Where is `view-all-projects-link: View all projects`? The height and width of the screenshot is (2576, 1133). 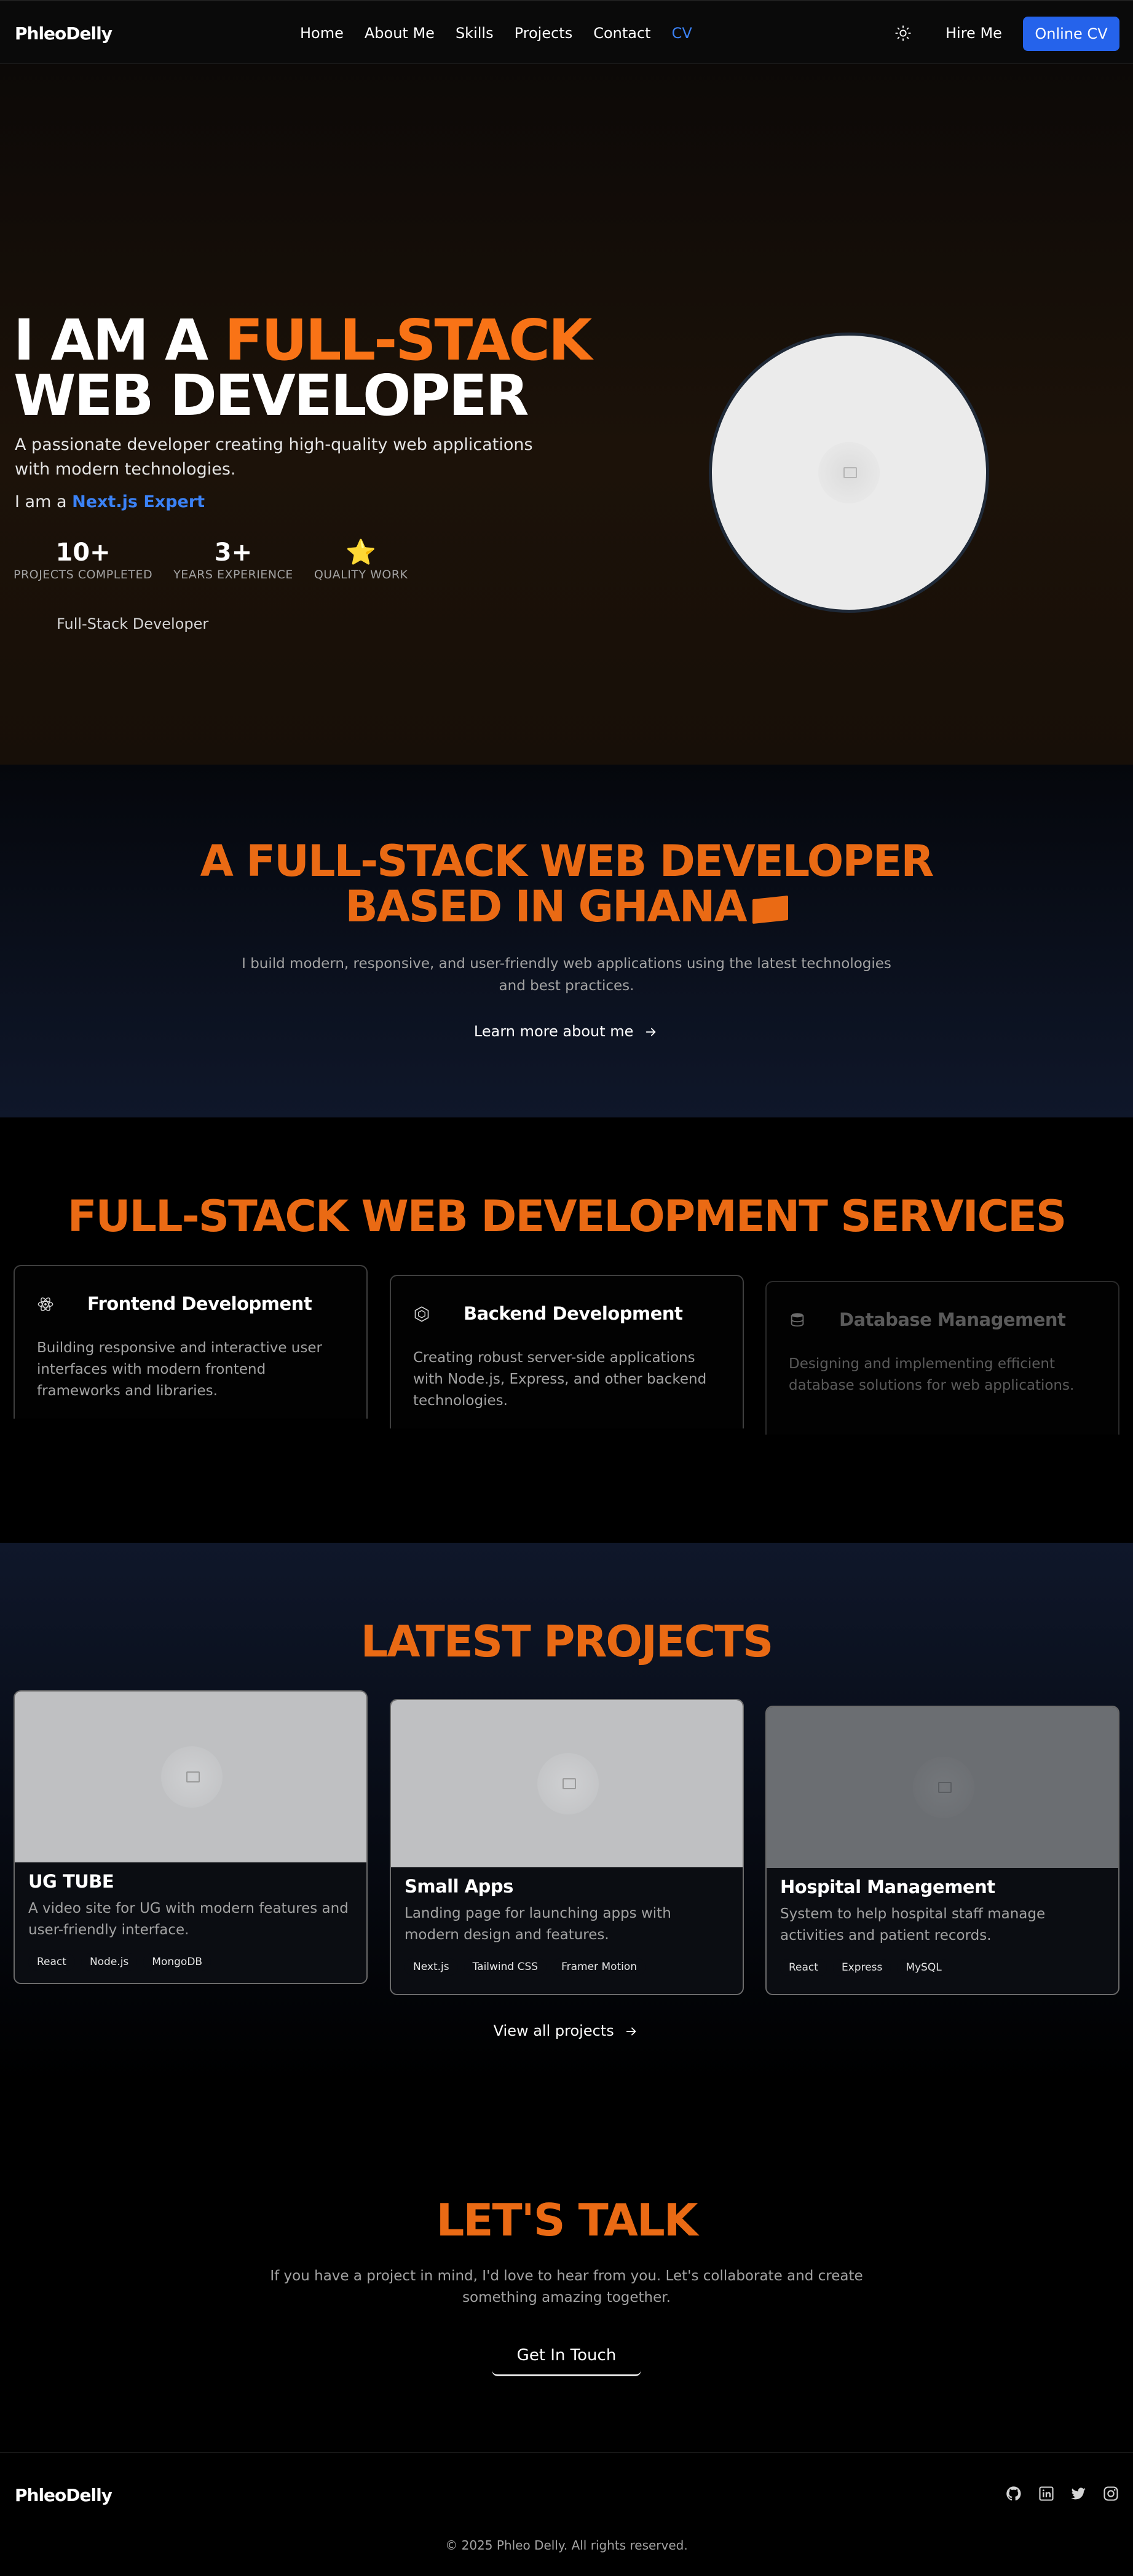 view-all-projects-link: View all projects is located at coordinates (567, 2031).